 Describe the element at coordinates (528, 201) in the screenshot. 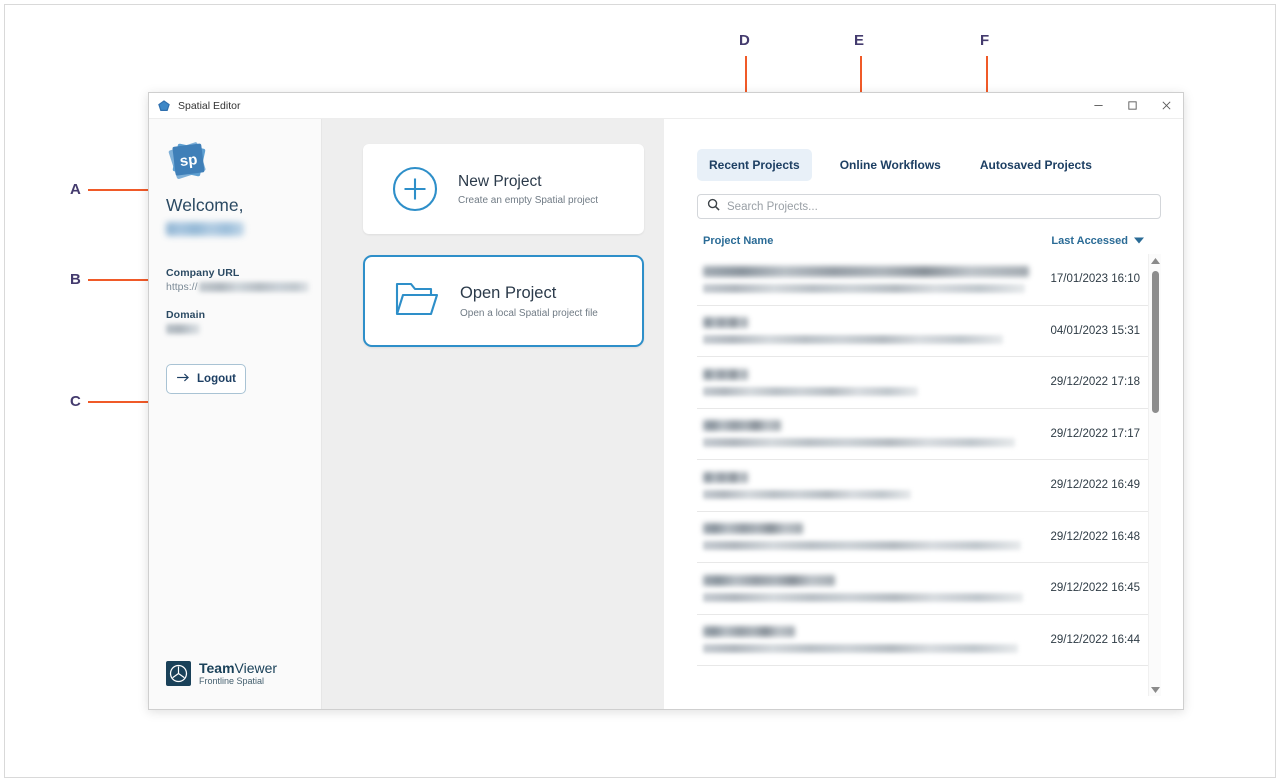

I see `new-project-subtitle: Create an empty Spatial project` at that location.